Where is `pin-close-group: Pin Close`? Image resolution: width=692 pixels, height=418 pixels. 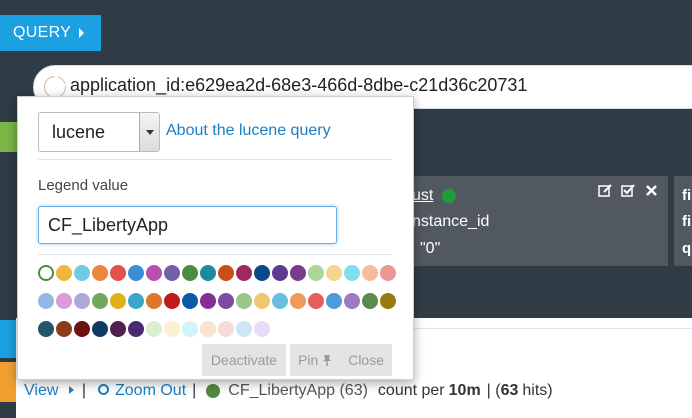 pin-close-group: Pin Close is located at coordinates (341, 360).